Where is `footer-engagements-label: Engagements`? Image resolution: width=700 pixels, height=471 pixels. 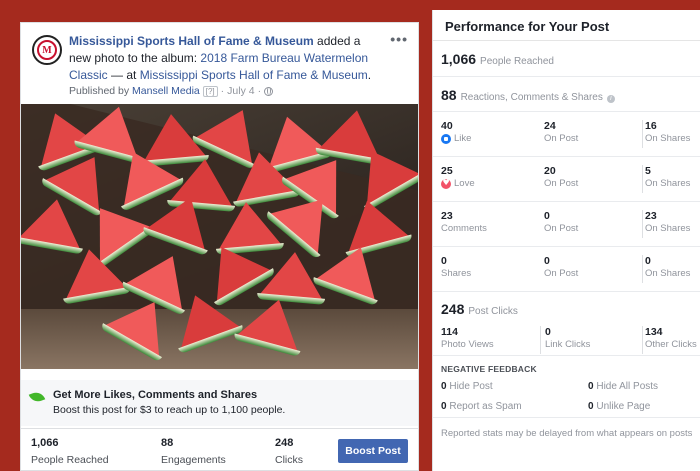
footer-engagements-label: Engagements is located at coordinates (193, 460).